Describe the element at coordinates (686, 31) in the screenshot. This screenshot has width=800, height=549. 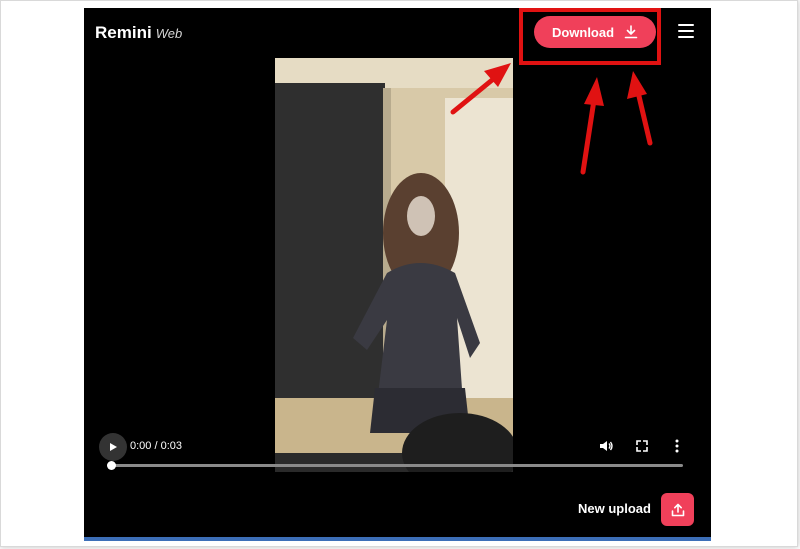
I see `hamburger-menu-icon` at that location.